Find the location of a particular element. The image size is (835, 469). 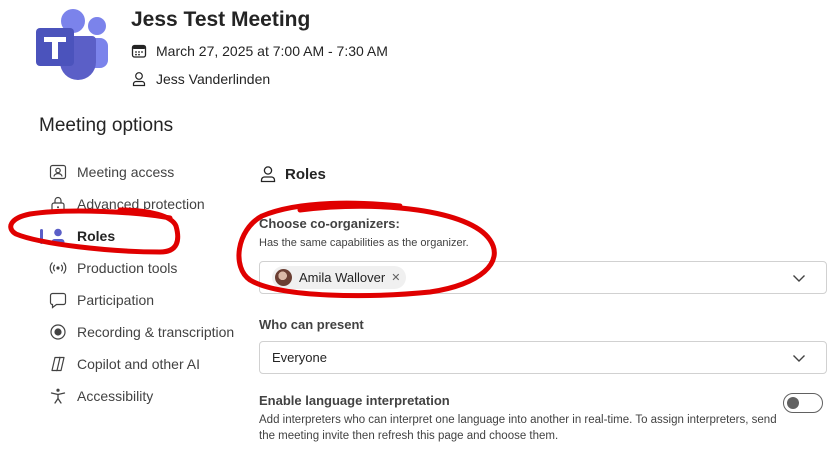

nav-item-copilot-ai: Copilot and other AI is located at coordinates (142, 364).